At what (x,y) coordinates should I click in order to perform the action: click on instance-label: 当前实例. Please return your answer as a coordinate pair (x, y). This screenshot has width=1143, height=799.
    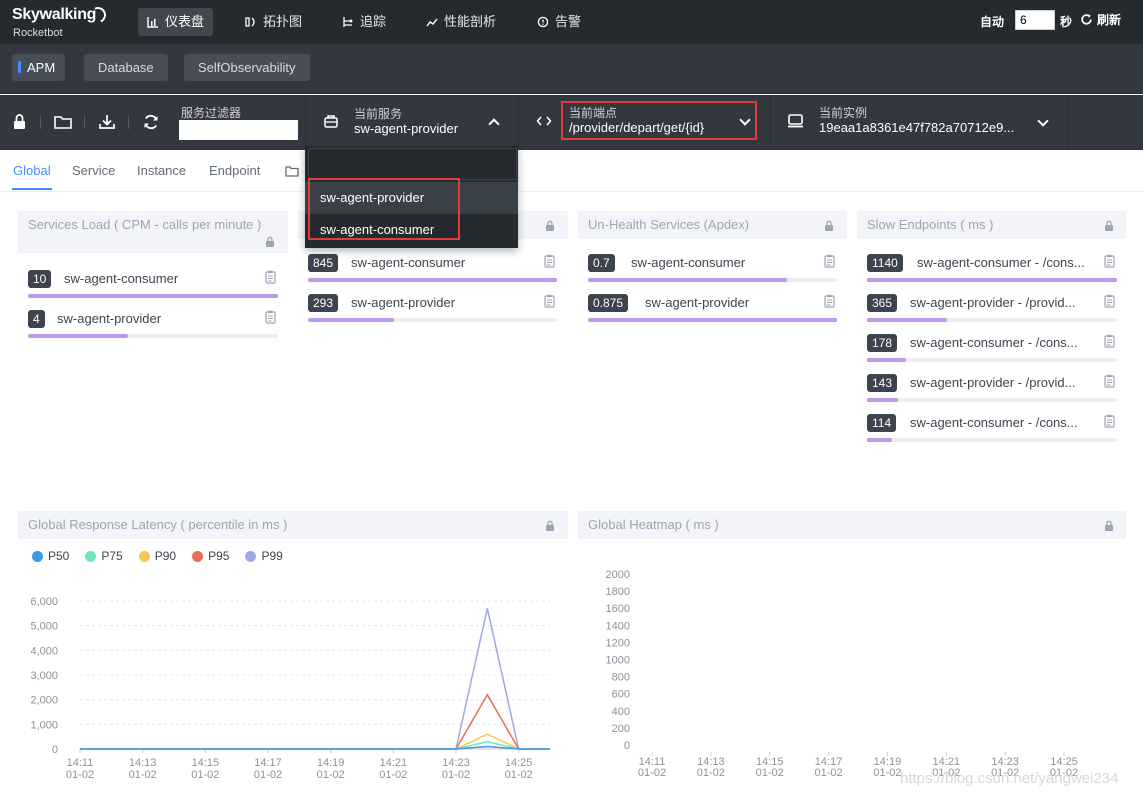
    Looking at the image, I should click on (843, 113).